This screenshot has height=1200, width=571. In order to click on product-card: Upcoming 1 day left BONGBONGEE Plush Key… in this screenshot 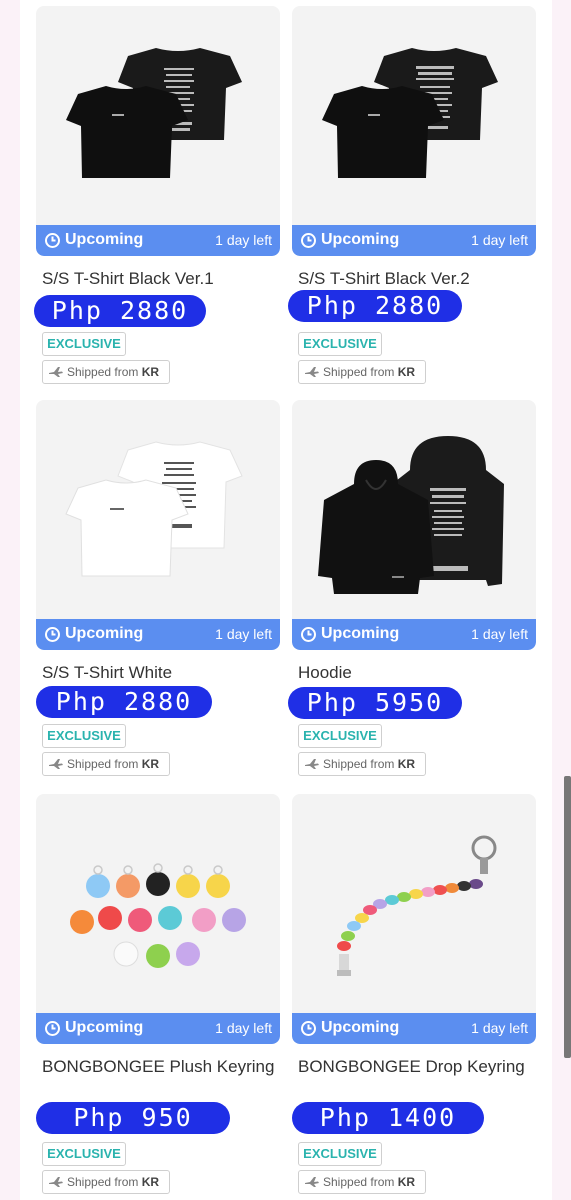, I will do `click(158, 995)`.